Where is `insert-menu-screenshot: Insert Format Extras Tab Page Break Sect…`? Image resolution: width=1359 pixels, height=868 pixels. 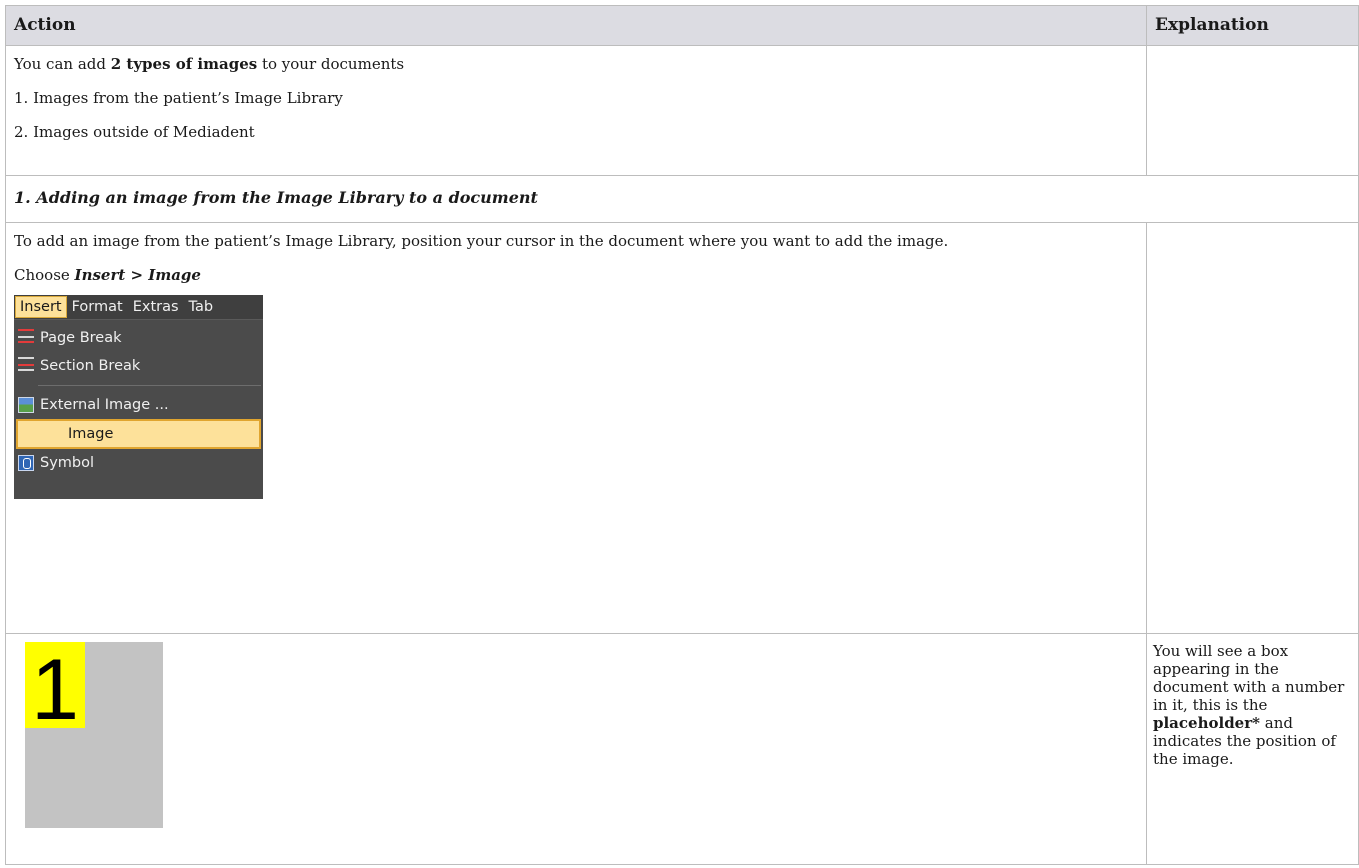
insert-menu-screenshot: Insert Format Extras Tab Page Break Sect… is located at coordinates (138, 397).